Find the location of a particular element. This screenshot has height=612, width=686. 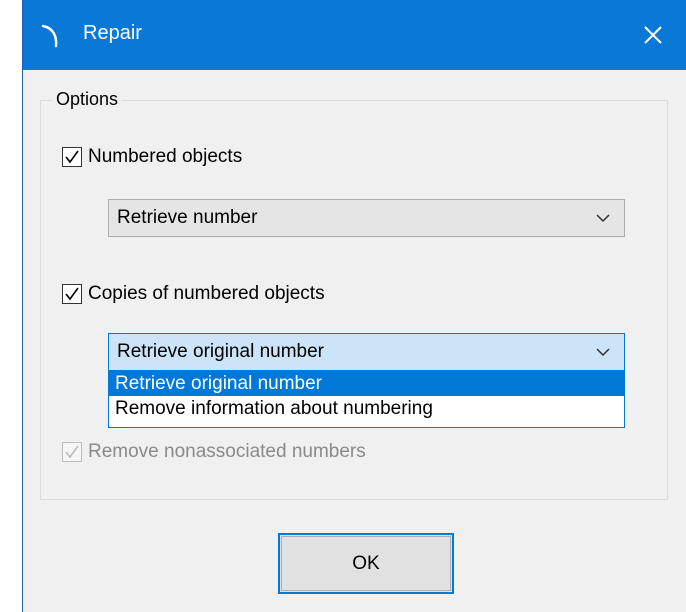

remove-nonassociated-label: Remove nonassociated numbers is located at coordinates (227, 451).